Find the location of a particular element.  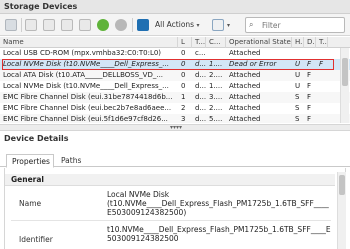

device-name: Local USB CD-ROM (mpx.vmhba32:C0:T0:L0) is located at coordinates (82, 53).